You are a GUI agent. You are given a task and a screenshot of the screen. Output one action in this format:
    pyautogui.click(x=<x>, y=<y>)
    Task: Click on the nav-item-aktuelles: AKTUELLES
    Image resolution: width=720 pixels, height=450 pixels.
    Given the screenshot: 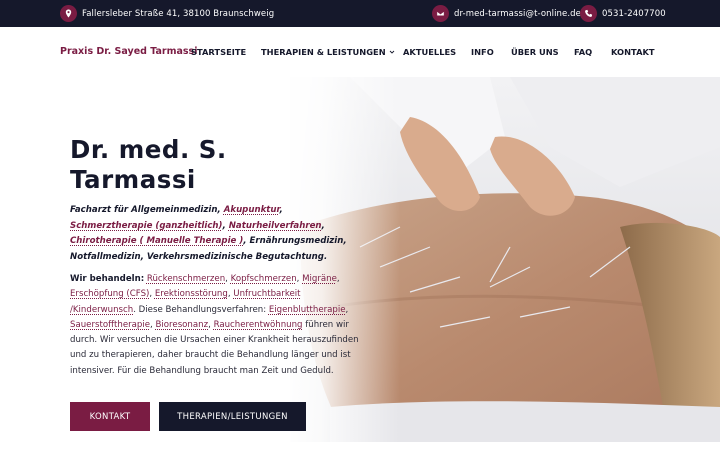 What is the action you would take?
    pyautogui.click(x=429, y=52)
    